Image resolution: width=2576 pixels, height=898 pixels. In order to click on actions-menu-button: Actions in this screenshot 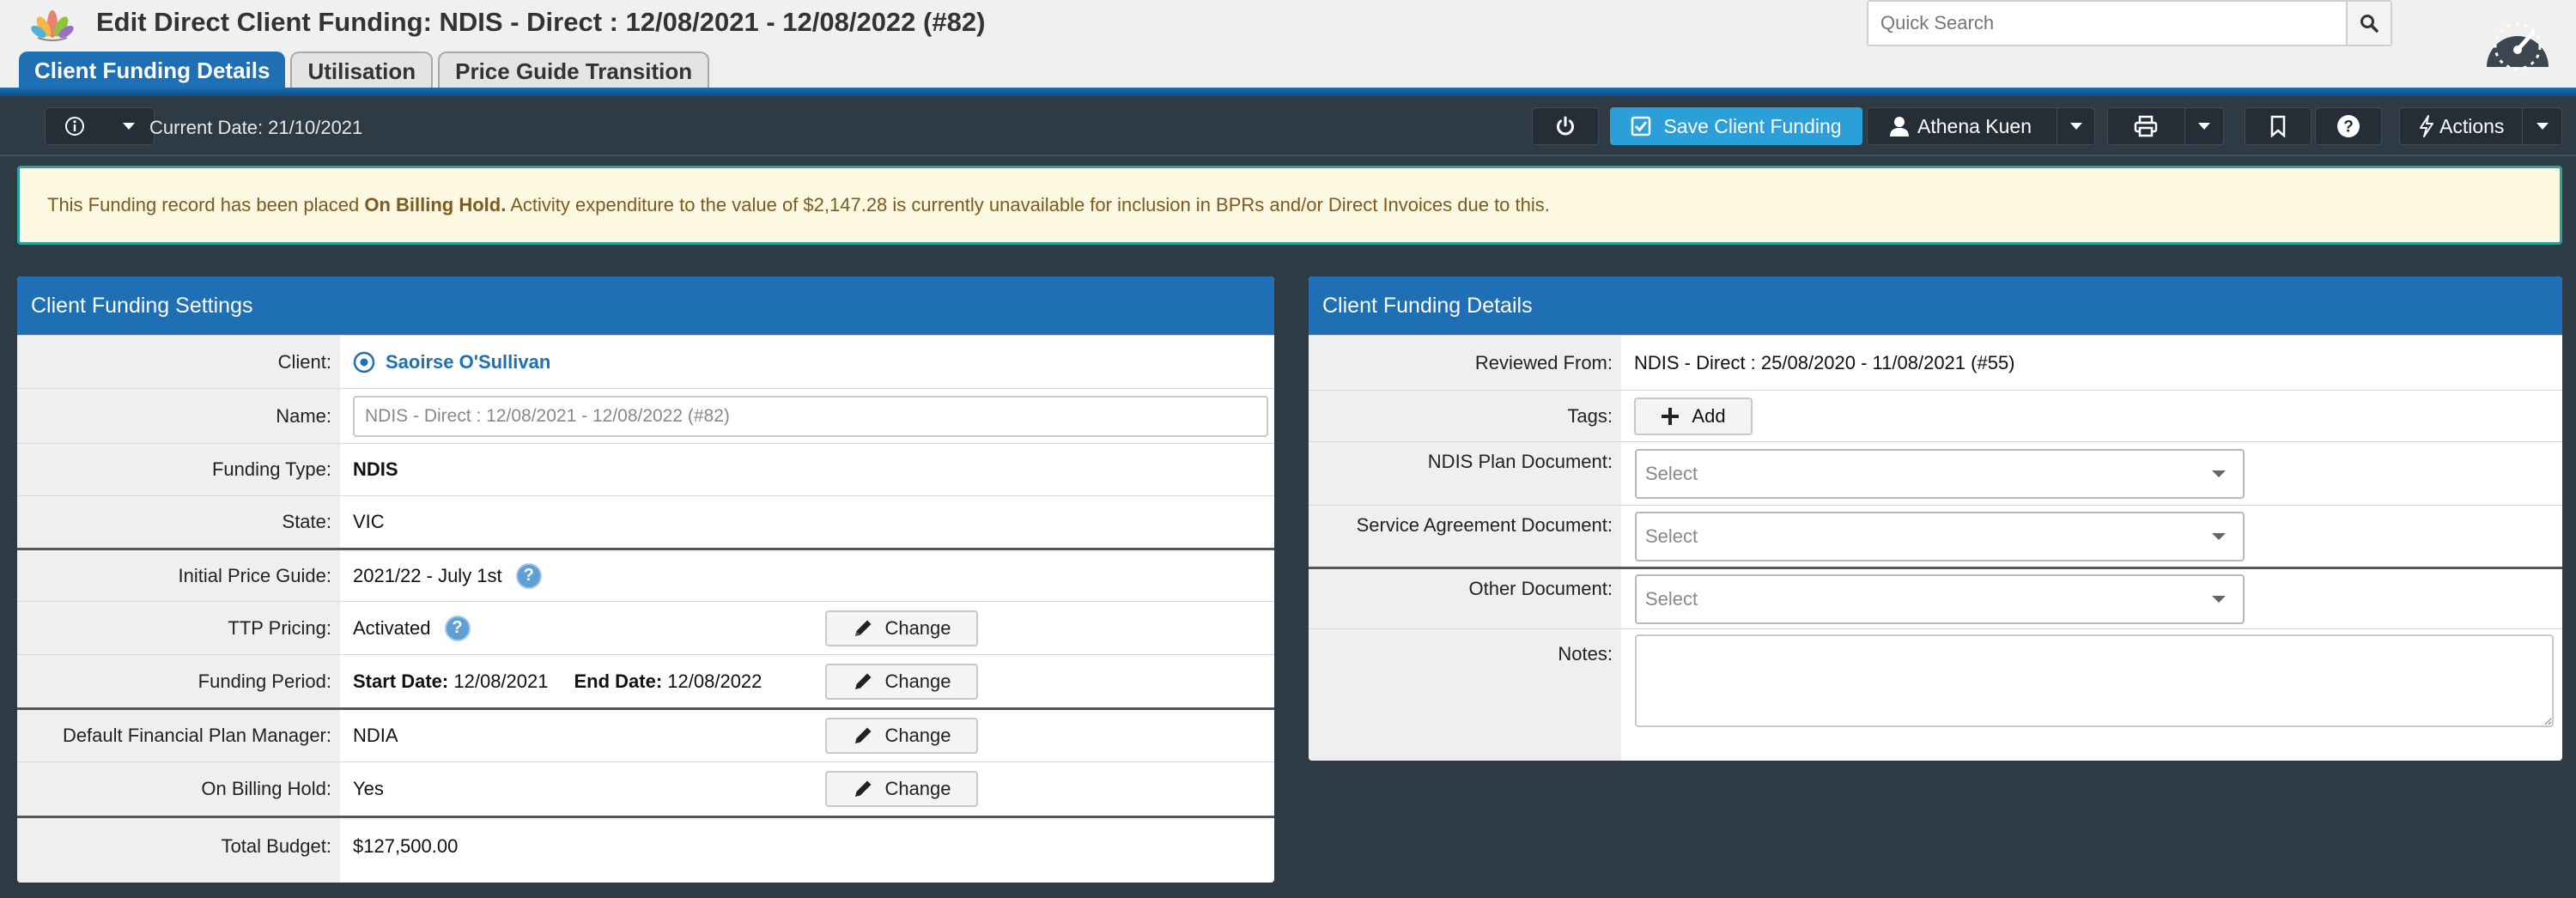, I will do `click(2480, 126)`.